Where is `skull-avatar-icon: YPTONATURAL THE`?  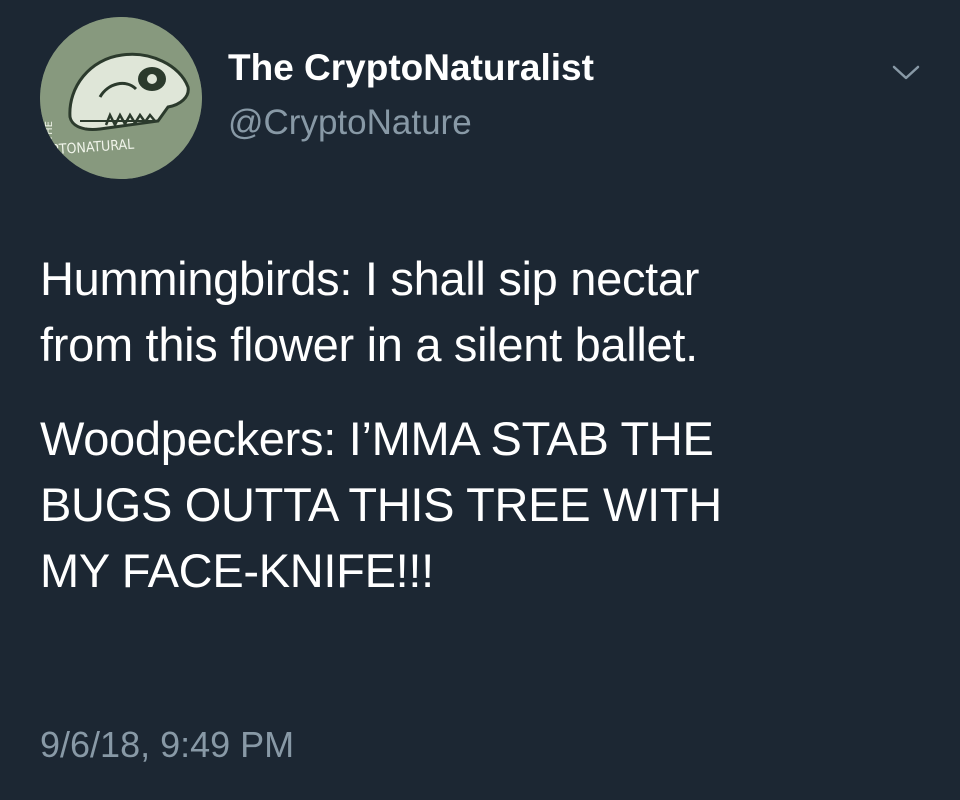 skull-avatar-icon: YPTONATURAL THE is located at coordinates (121, 98).